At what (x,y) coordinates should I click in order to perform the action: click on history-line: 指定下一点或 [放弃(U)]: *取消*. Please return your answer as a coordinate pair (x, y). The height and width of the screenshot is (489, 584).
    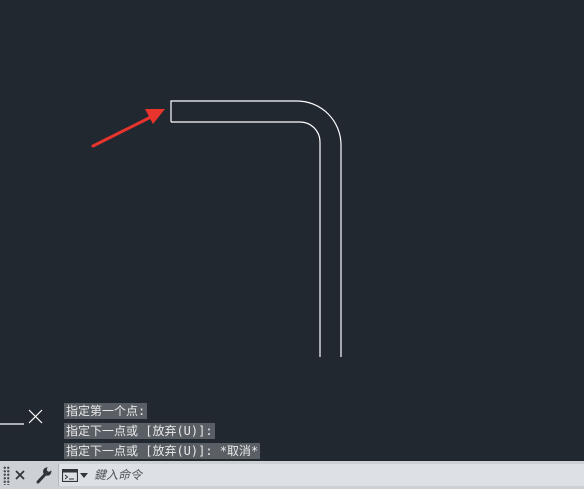
    Looking at the image, I should click on (162, 451).